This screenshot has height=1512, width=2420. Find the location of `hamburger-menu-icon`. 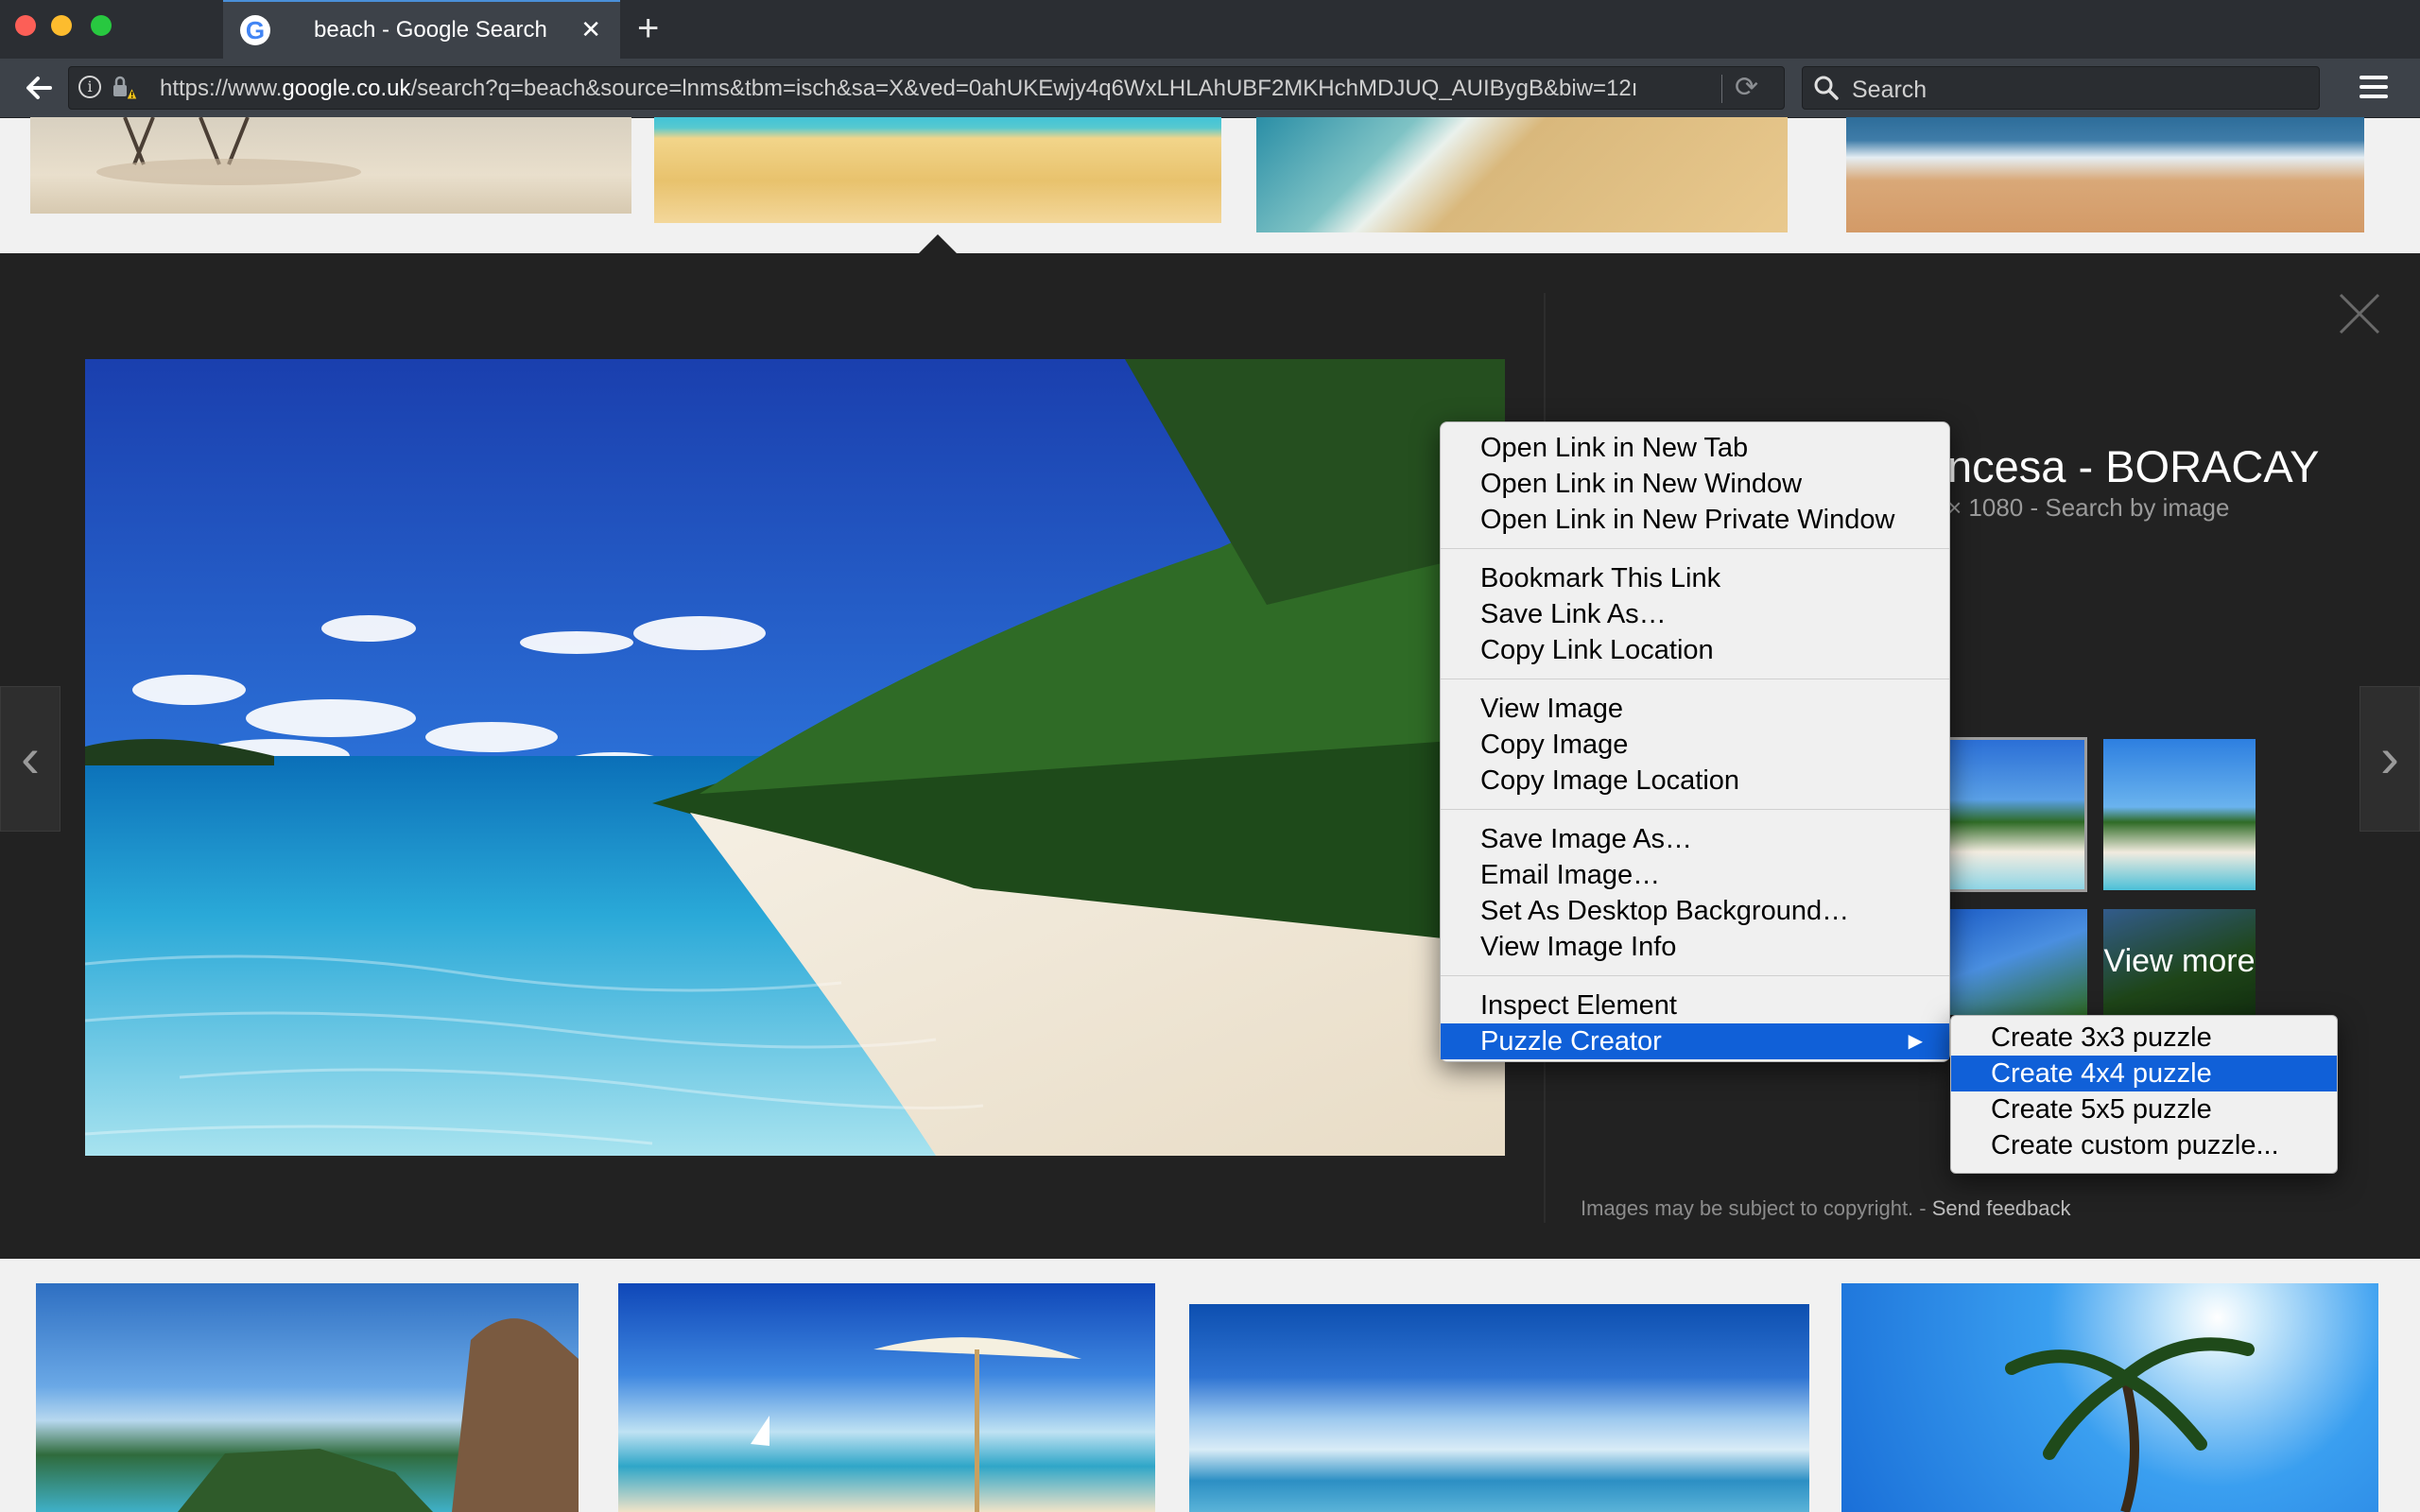

hamburger-menu-icon is located at coordinates (2373, 88).